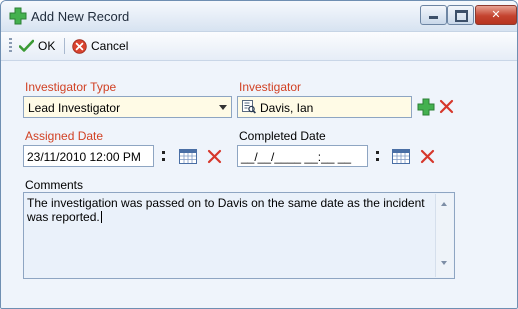 The height and width of the screenshot is (309, 518). I want to click on cancel-button: Cancel, so click(100, 46).